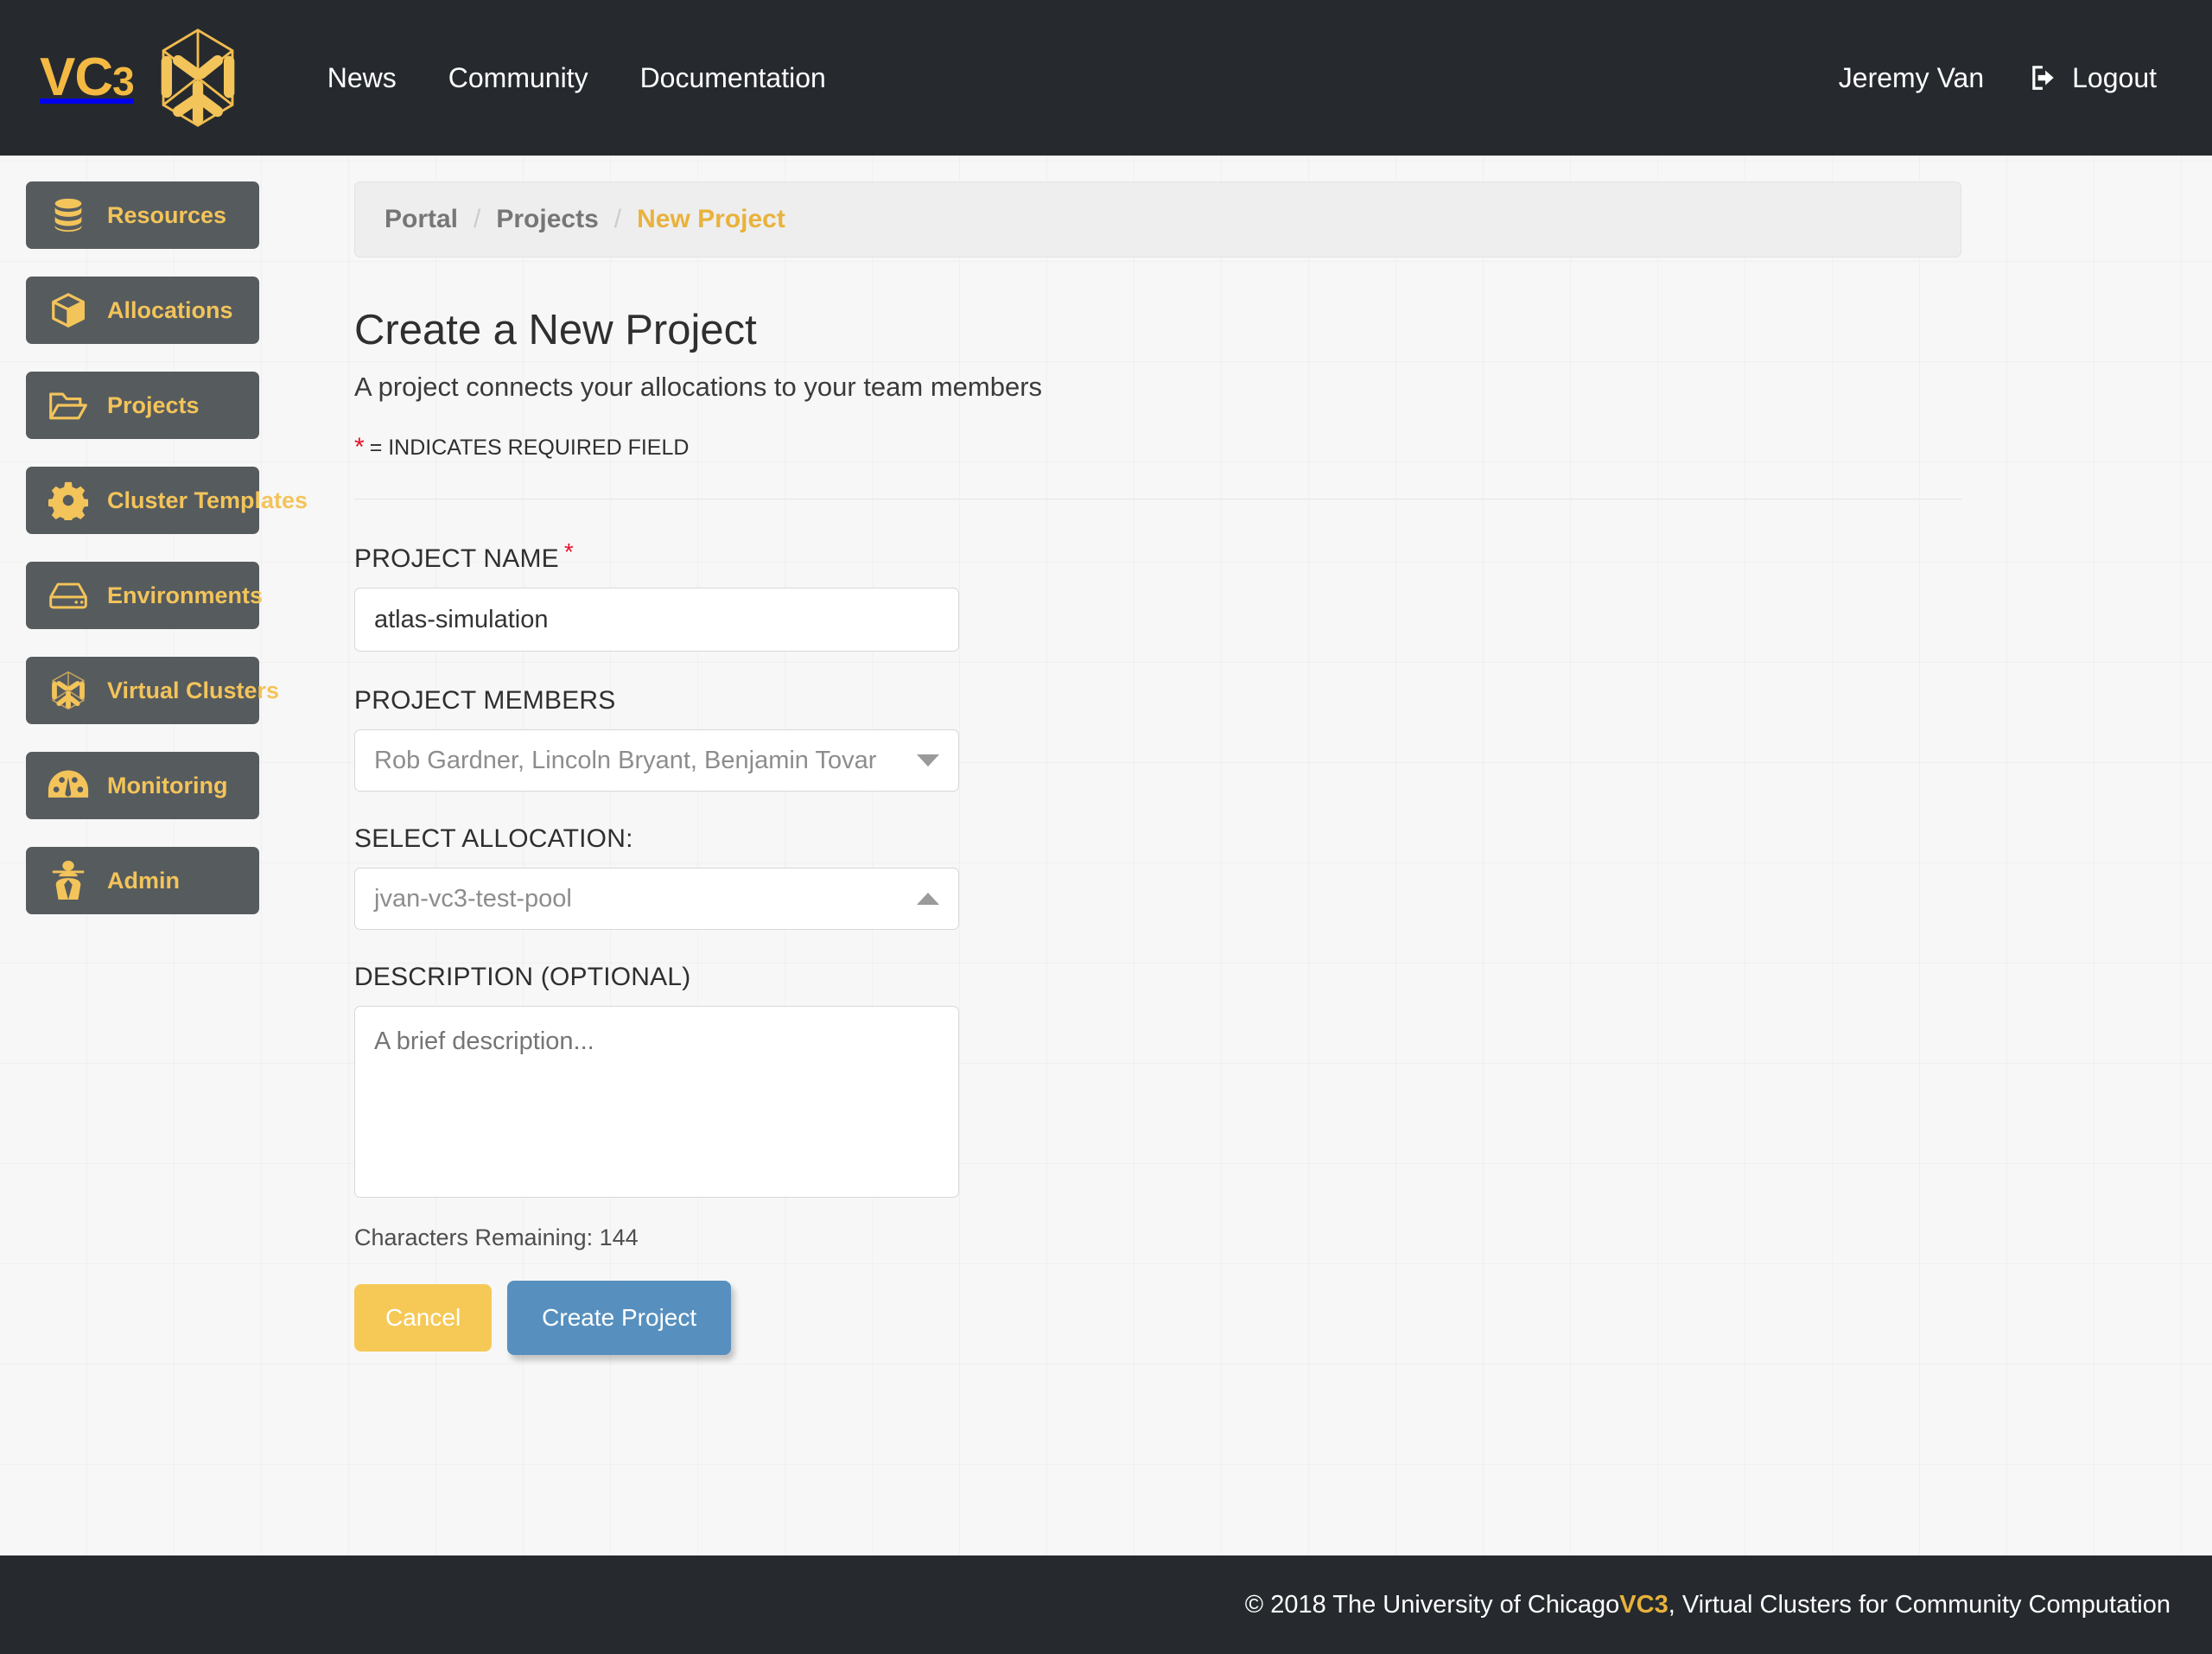  Describe the element at coordinates (2043, 77) in the screenshot. I see `sign-out-icon` at that location.